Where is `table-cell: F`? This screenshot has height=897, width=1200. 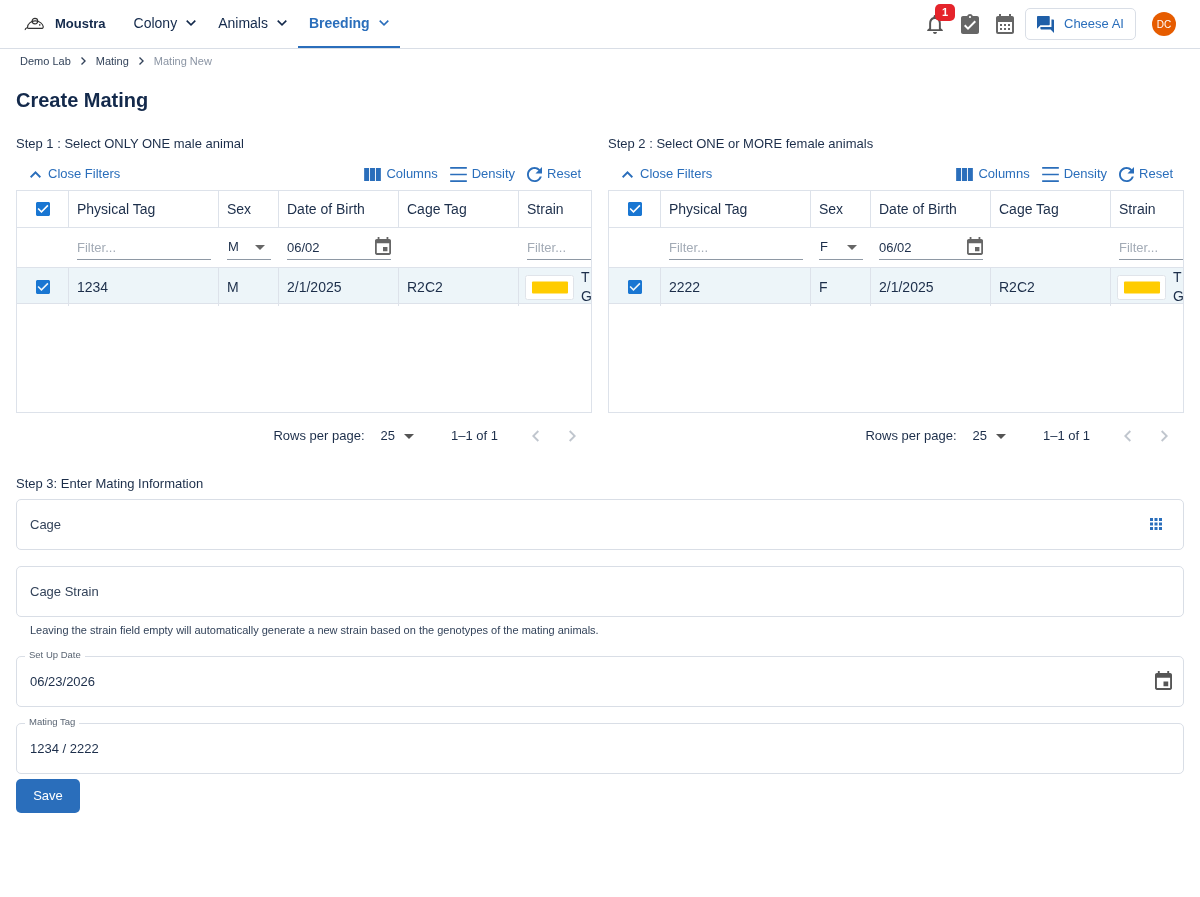
table-cell: F is located at coordinates (841, 287).